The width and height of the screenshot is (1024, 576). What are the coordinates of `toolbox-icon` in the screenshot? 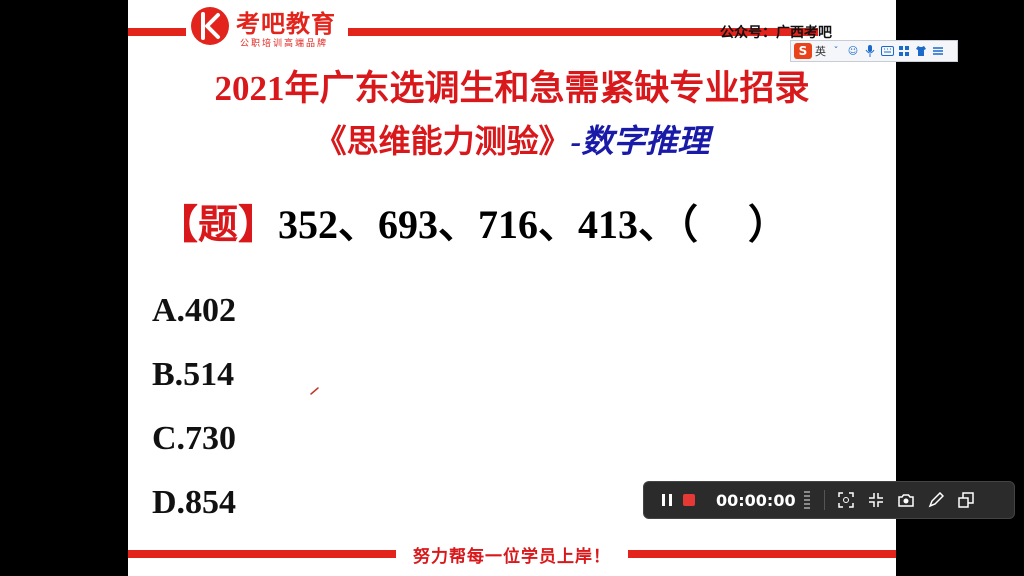 It's located at (904, 51).